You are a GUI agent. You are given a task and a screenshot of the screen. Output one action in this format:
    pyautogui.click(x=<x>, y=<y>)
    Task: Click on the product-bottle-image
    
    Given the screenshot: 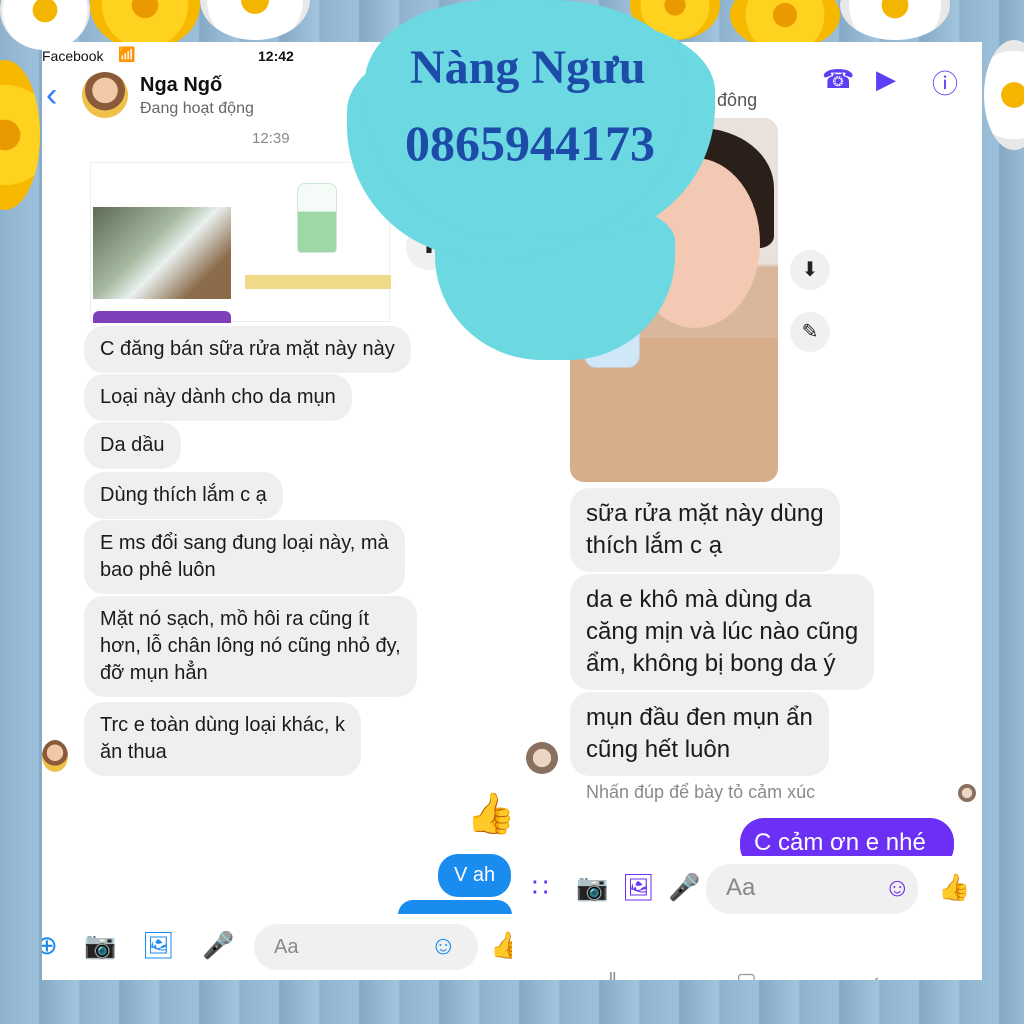 What is the action you would take?
    pyautogui.click(x=317, y=218)
    